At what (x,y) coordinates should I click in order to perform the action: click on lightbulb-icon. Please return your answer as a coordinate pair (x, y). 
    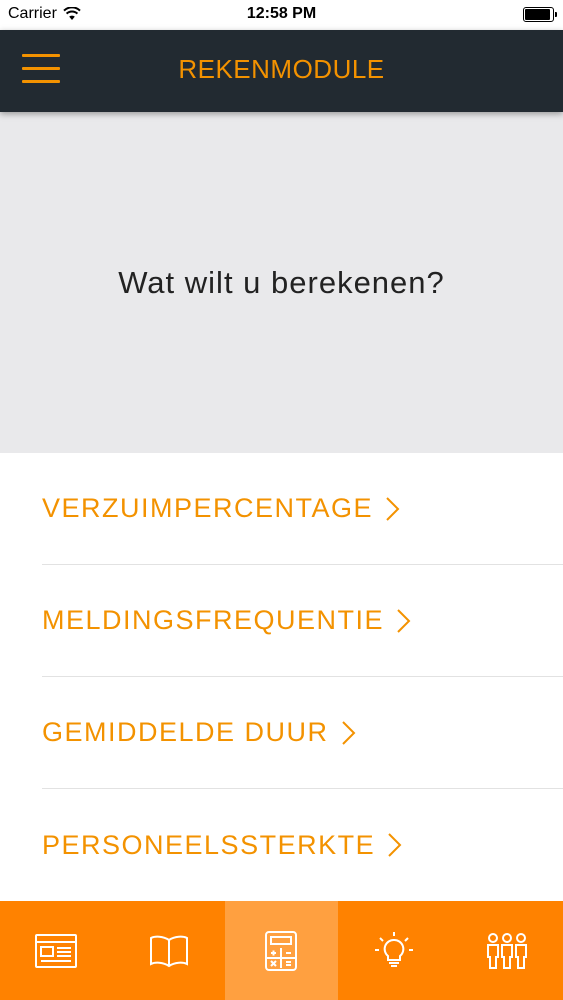
    Looking at the image, I should click on (394, 949).